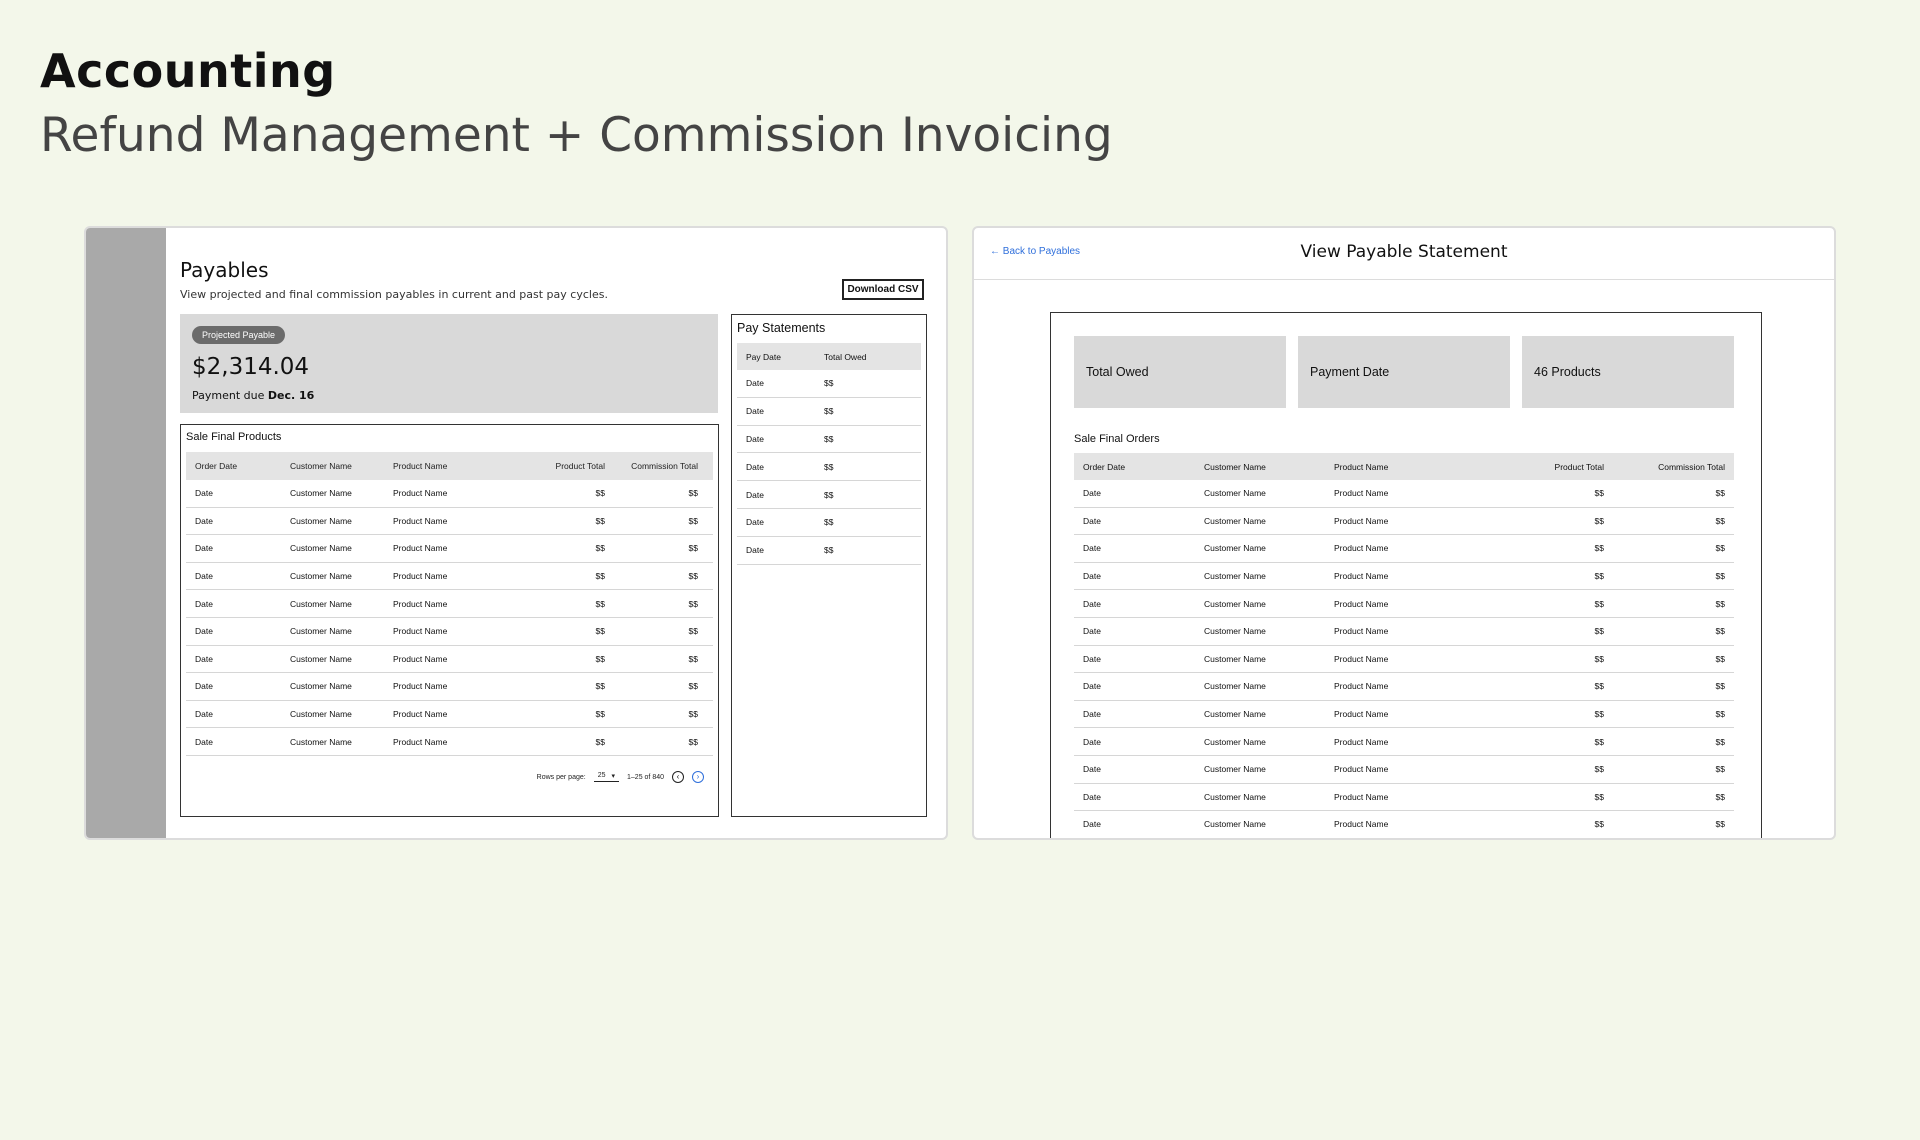 Image resolution: width=1920 pixels, height=1140 pixels. What do you see at coordinates (126, 533) in the screenshot?
I see `sidebar` at bounding box center [126, 533].